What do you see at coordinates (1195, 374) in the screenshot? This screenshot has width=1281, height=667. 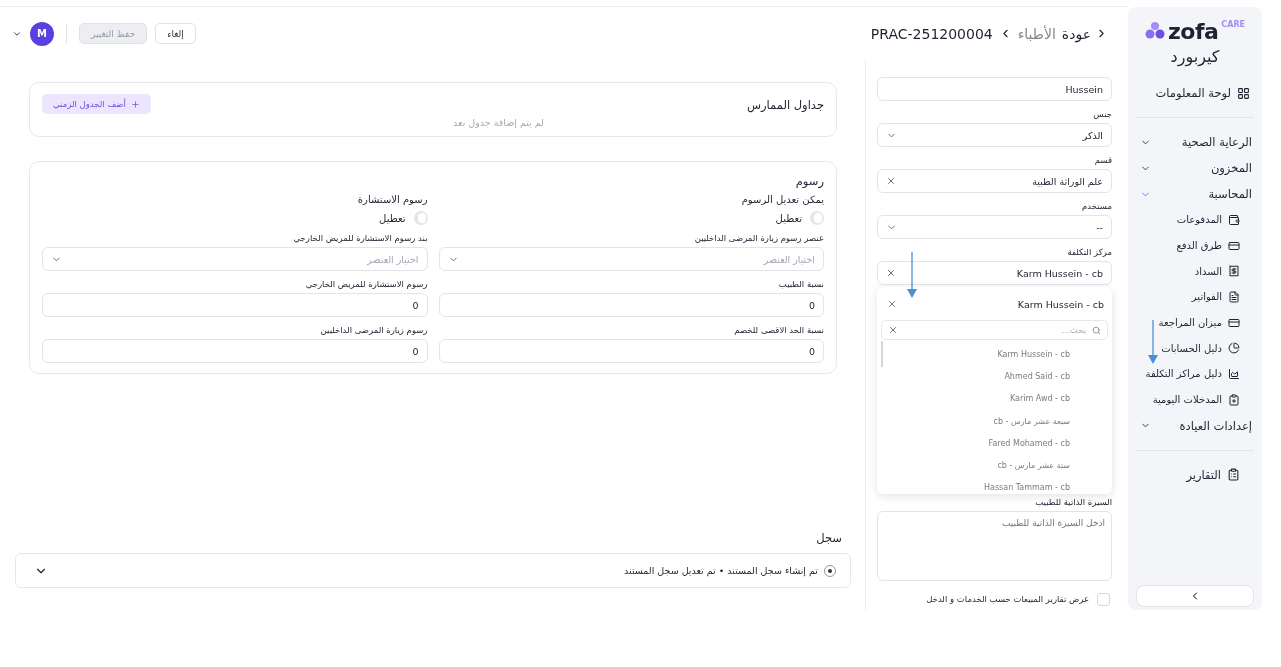 I see `sidebar-item: دليل مراكز التكلفة` at bounding box center [1195, 374].